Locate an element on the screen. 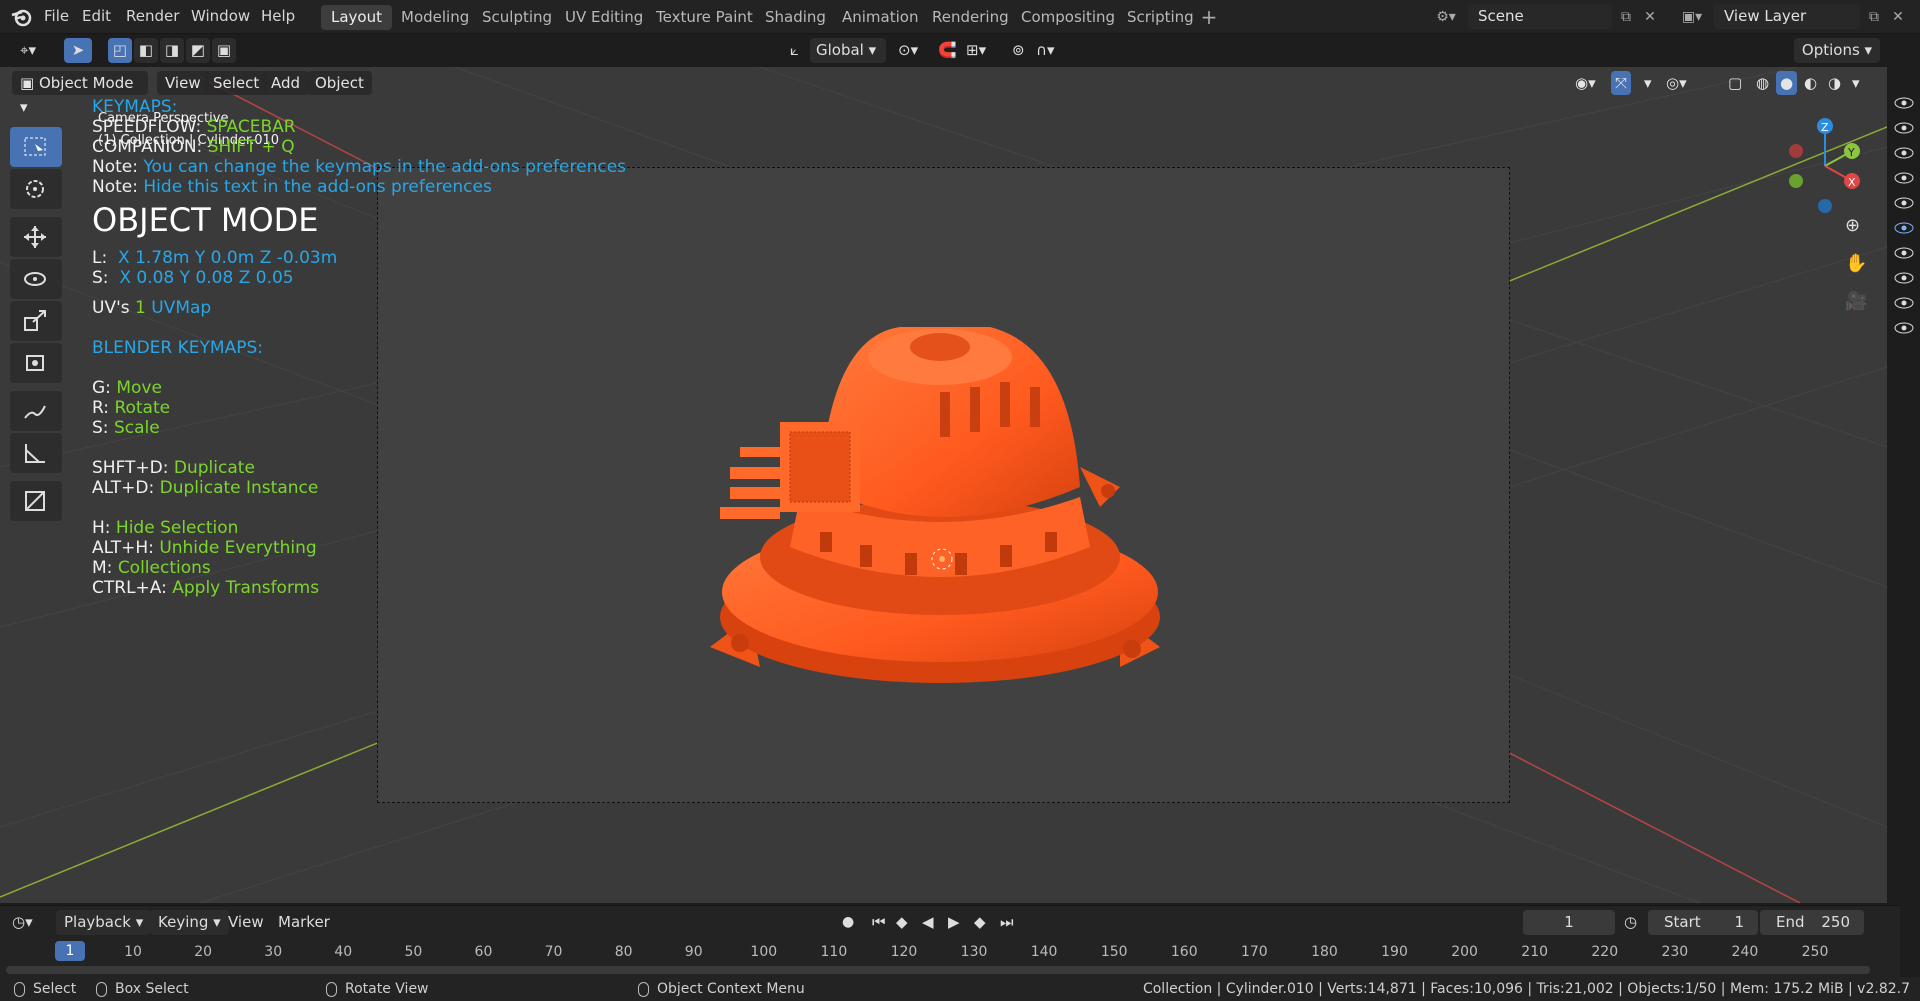 Image resolution: width=1920 pixels, height=1001 pixels. zoom-icon: ⊕ is located at coordinates (1852, 225).